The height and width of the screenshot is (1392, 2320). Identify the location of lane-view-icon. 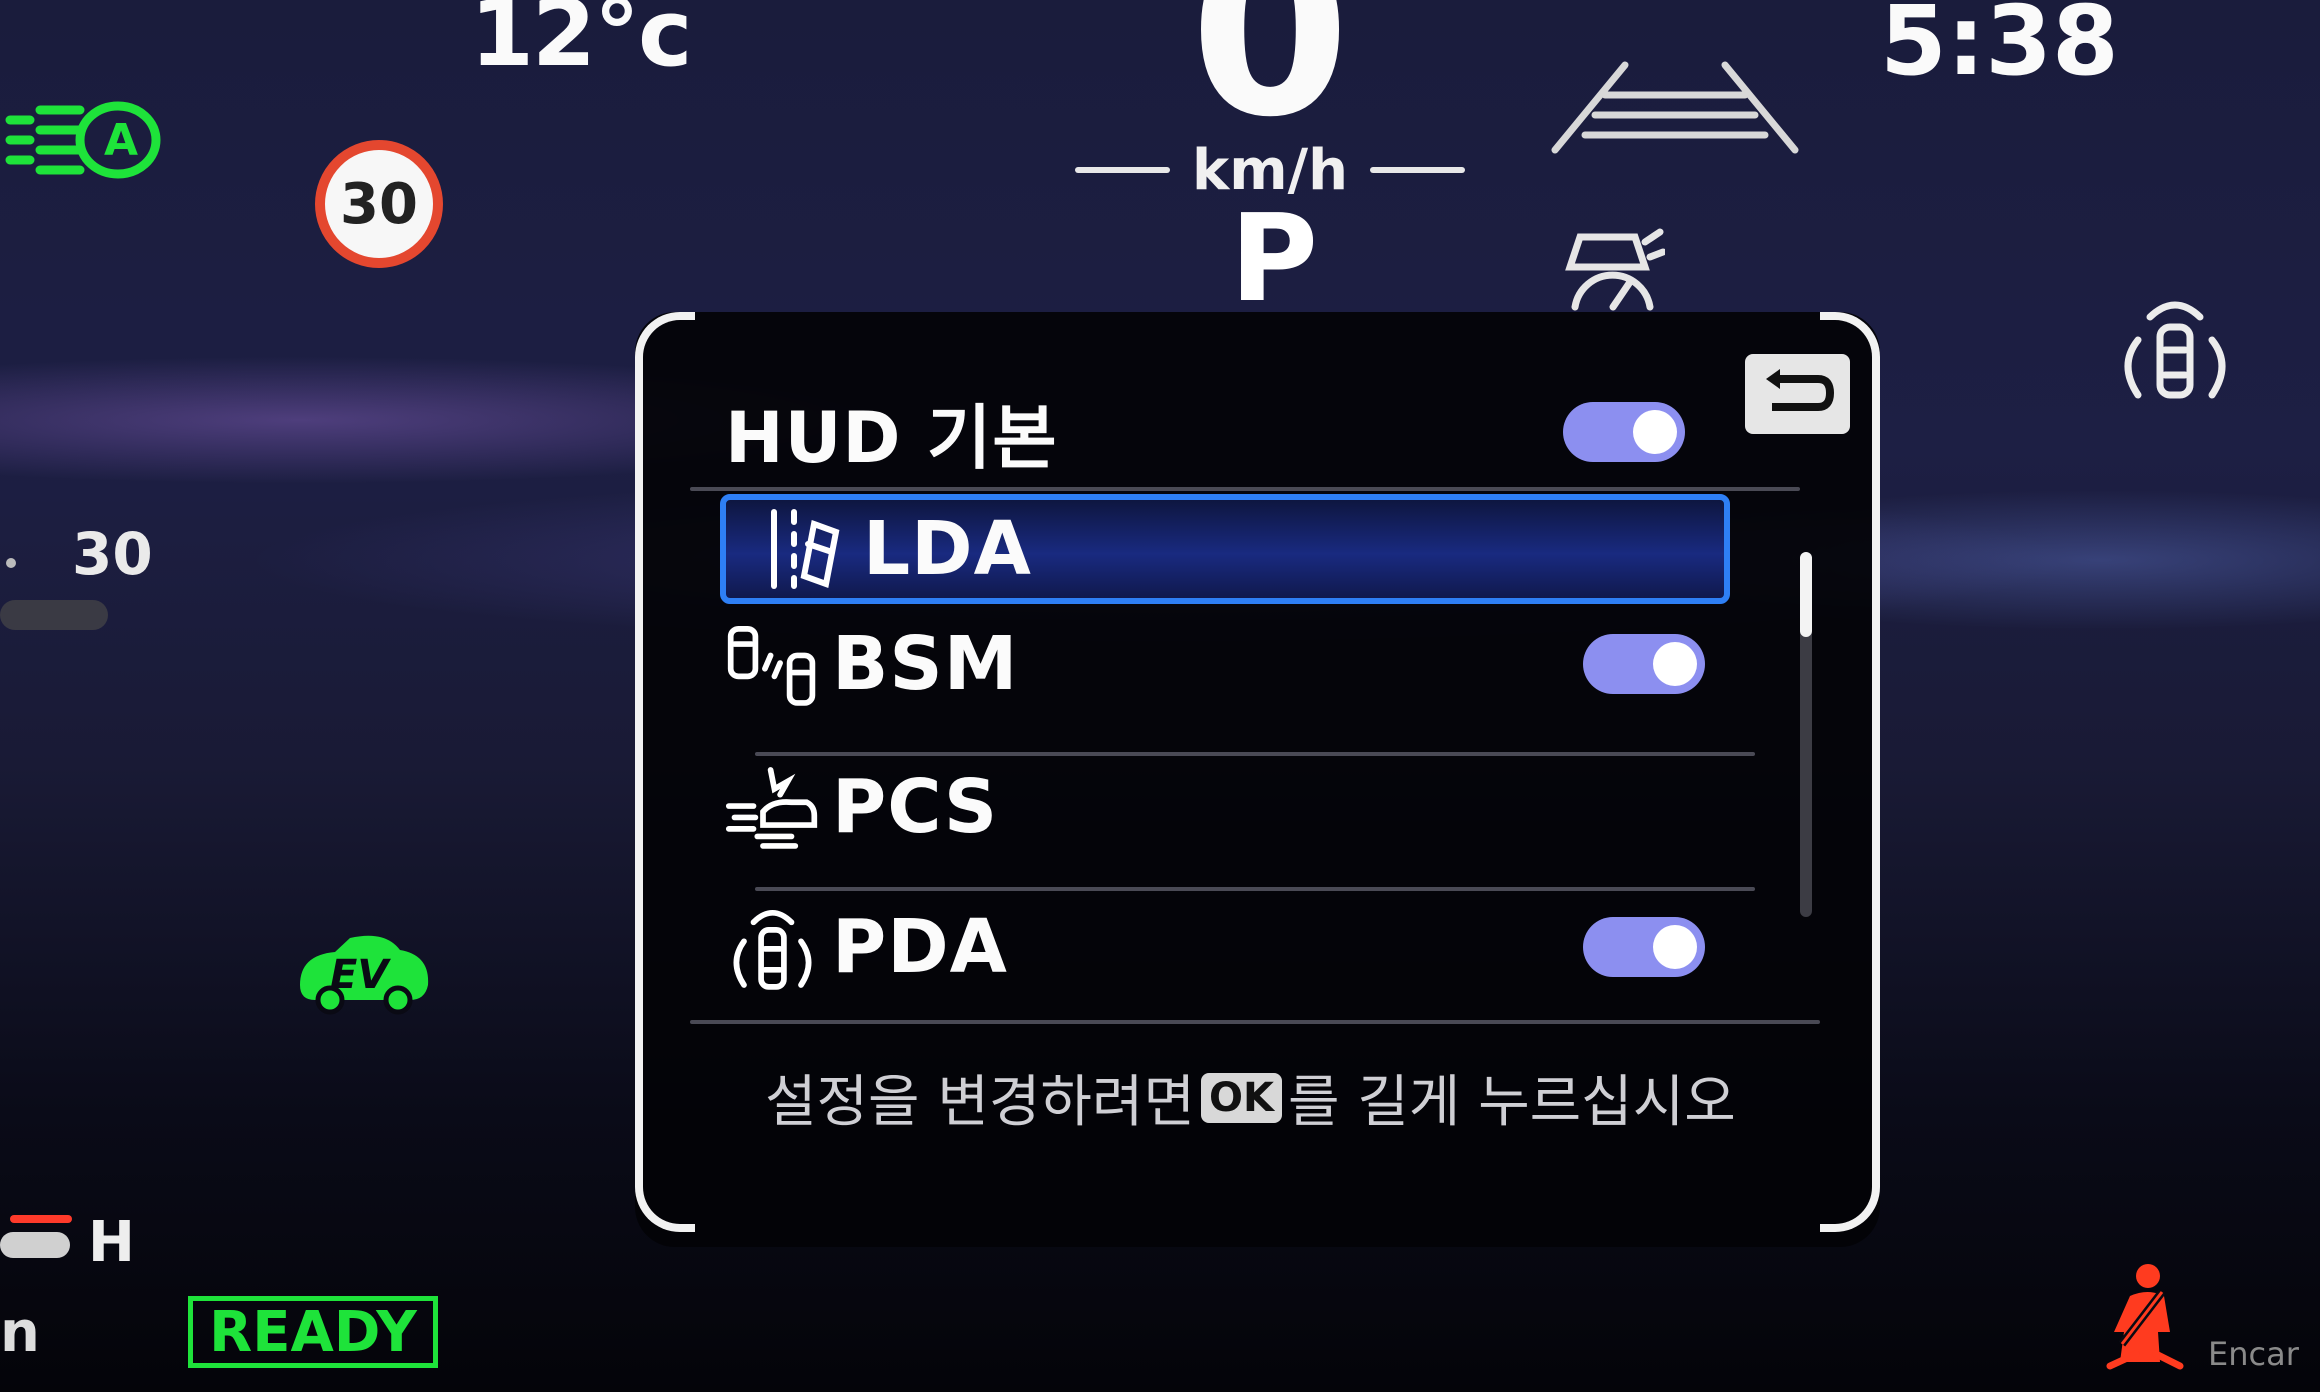
(1675, 107).